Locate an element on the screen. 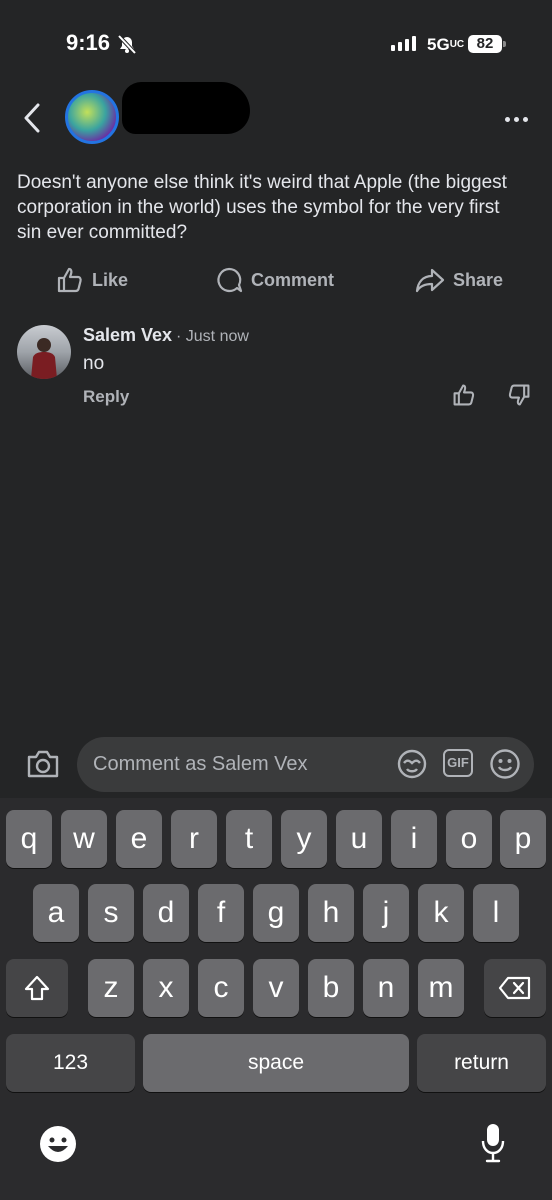 The width and height of the screenshot is (552, 1200). signal-icon is located at coordinates (403, 43).